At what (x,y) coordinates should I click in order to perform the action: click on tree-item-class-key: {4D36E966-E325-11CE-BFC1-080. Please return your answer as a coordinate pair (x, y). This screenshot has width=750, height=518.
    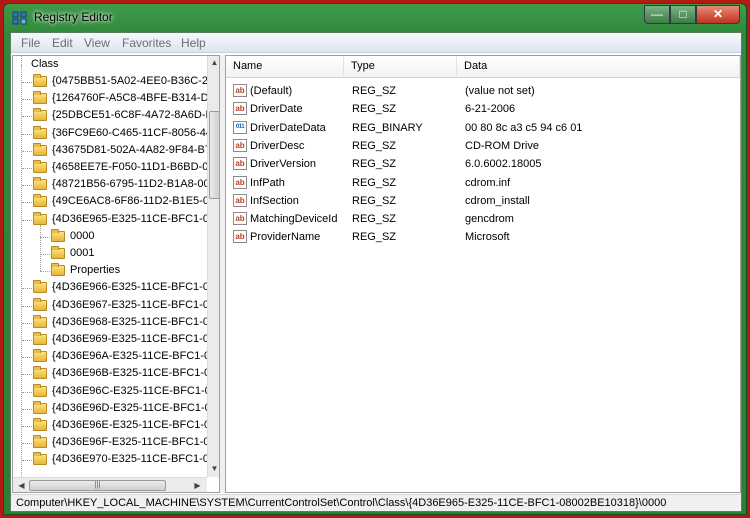
    Looking at the image, I should click on (110, 287).